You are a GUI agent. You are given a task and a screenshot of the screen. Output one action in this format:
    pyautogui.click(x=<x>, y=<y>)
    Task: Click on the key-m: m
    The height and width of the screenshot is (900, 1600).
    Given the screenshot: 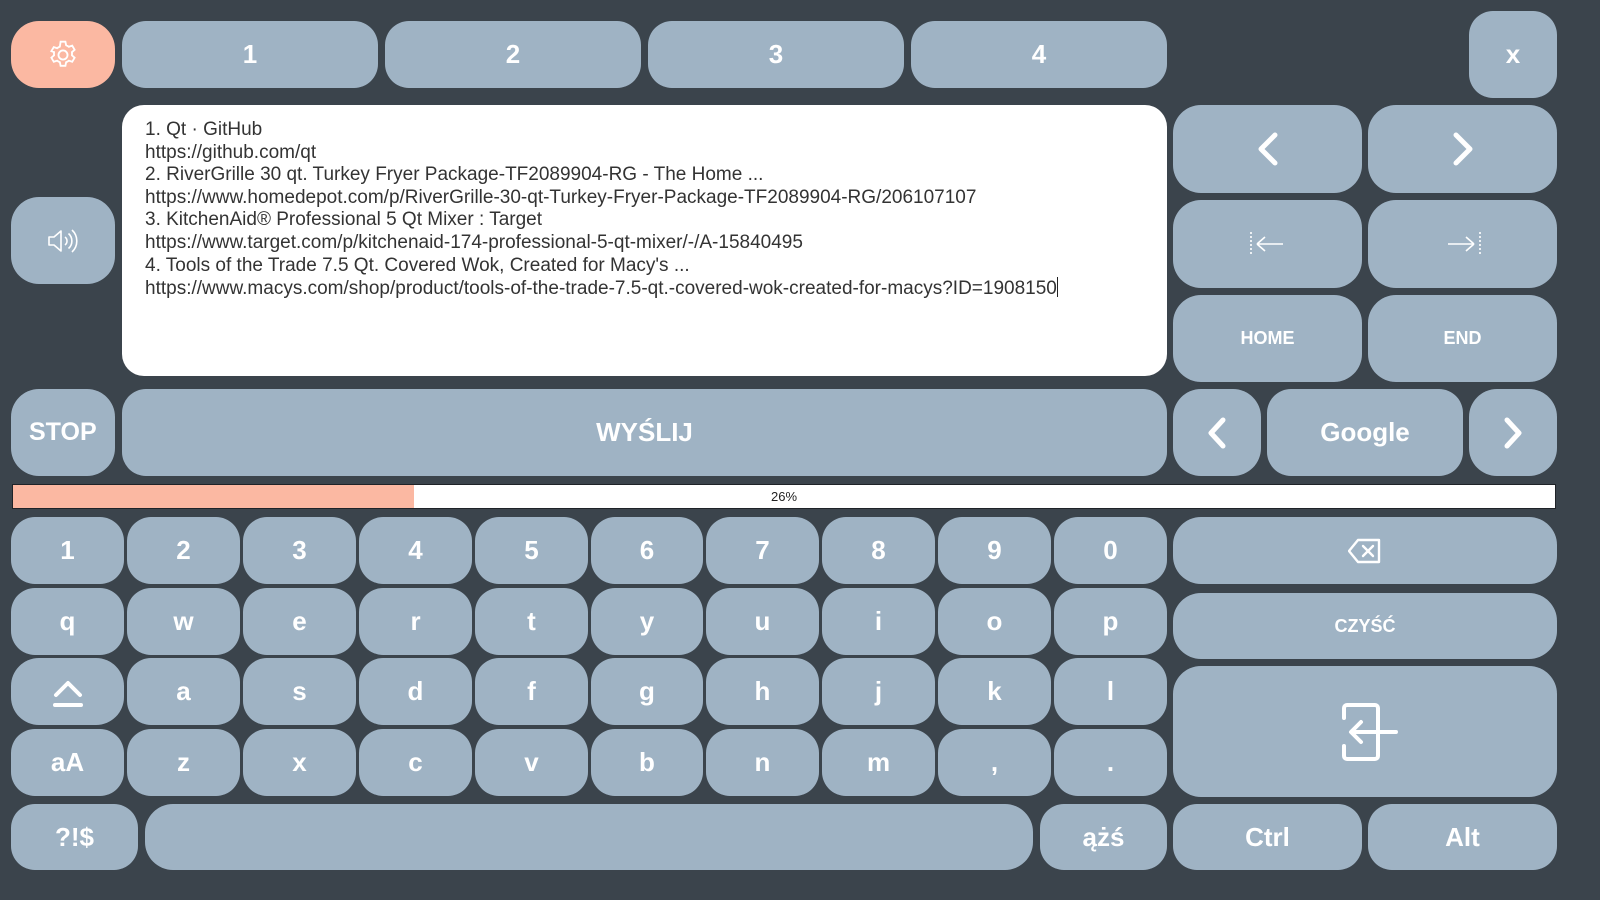 What is the action you would take?
    pyautogui.click(x=878, y=762)
    